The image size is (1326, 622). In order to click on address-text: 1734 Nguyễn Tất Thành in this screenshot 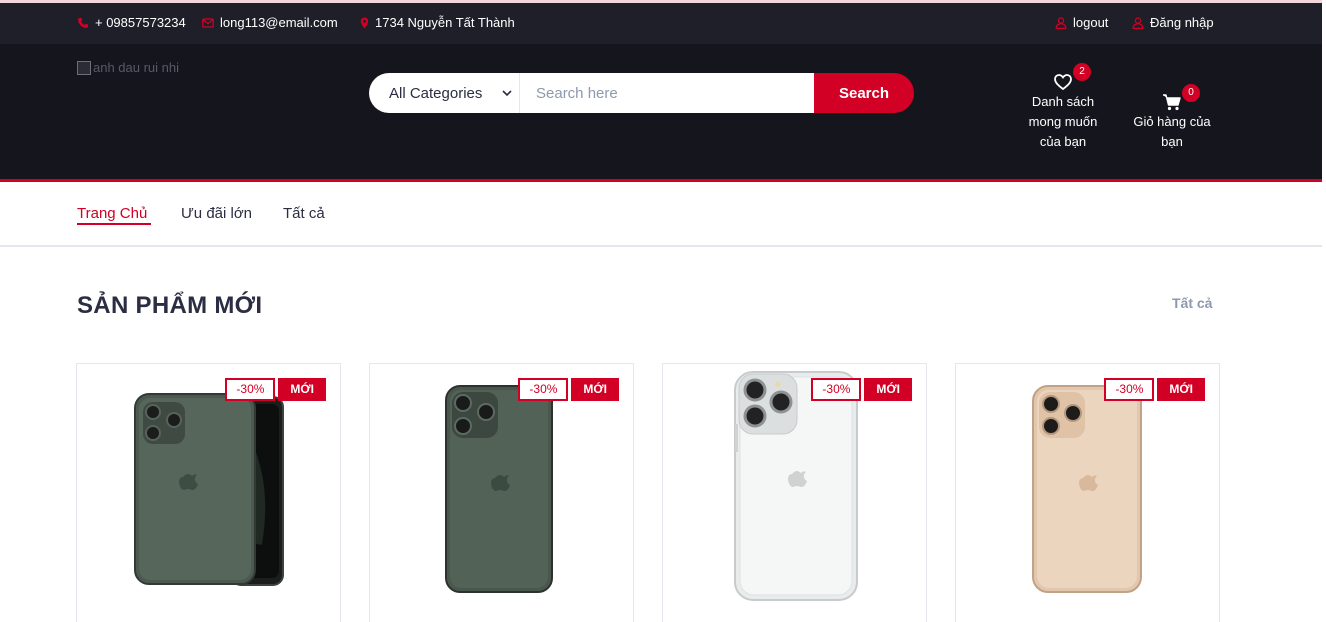, I will do `click(445, 22)`.